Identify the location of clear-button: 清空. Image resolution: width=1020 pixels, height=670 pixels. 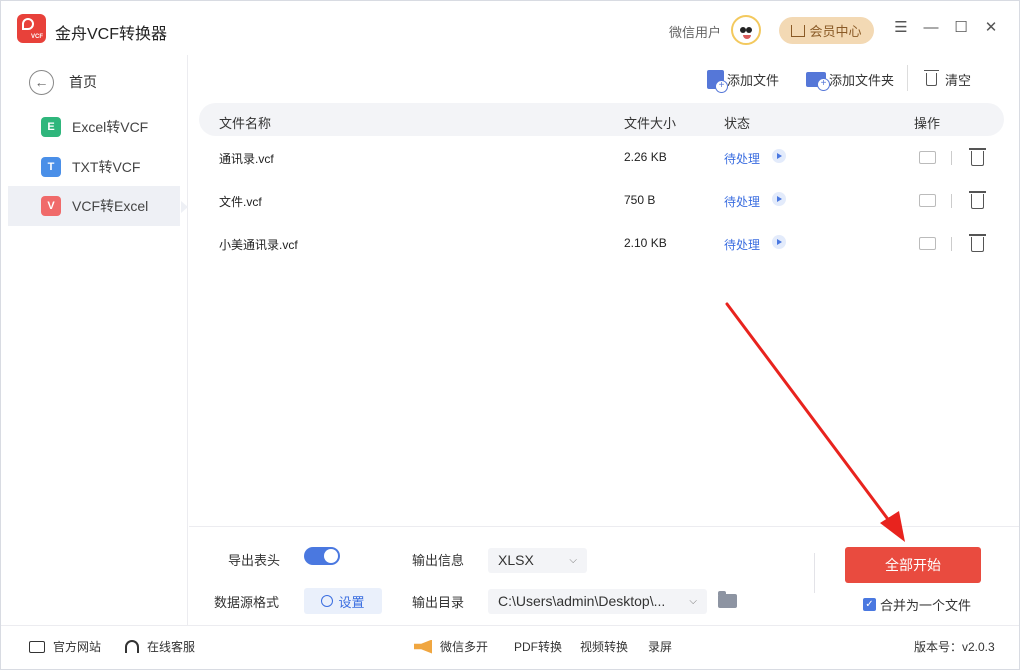
(948, 79).